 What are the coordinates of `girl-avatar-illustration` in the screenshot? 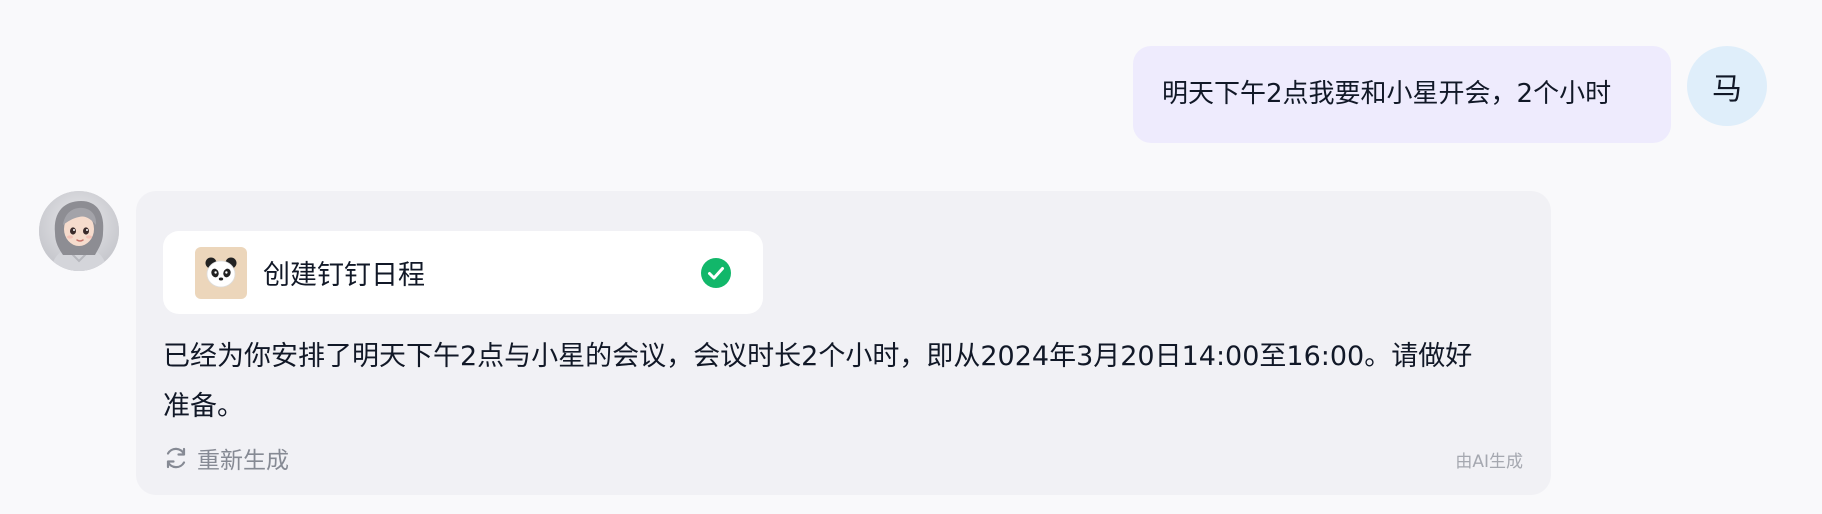 It's located at (79, 231).